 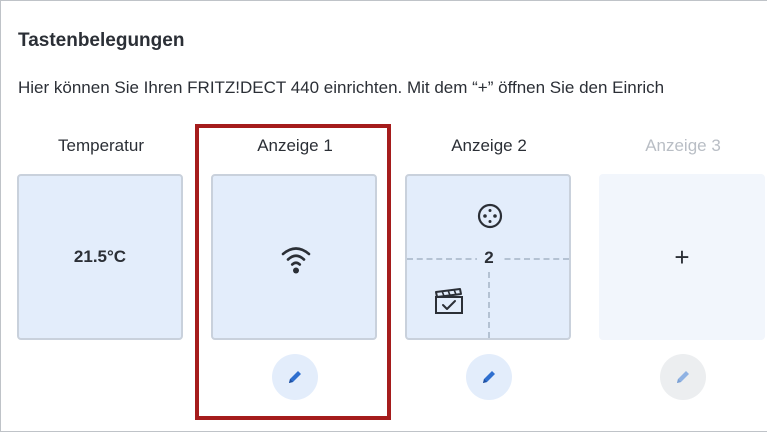 What do you see at coordinates (489, 305) in the screenshot?
I see `divider-vertical` at bounding box center [489, 305].